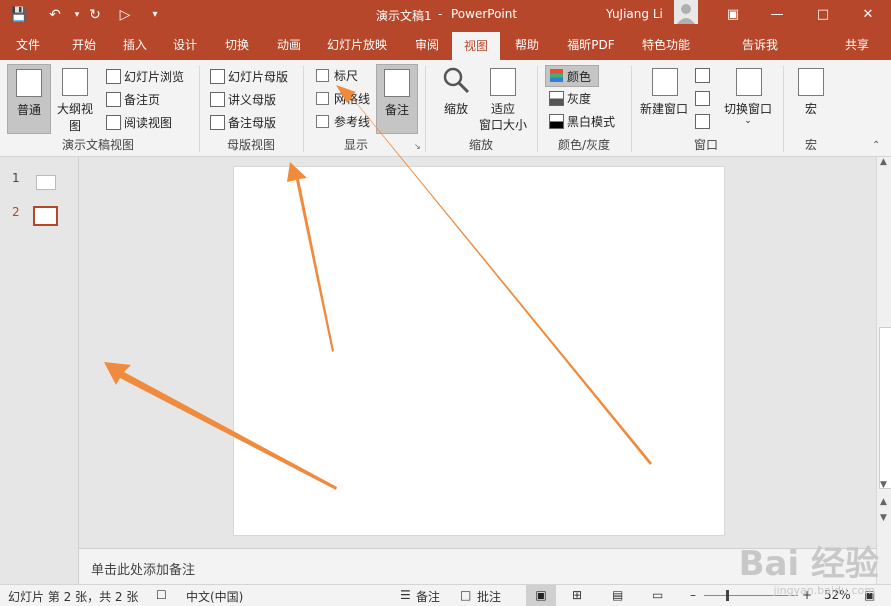 The image size is (891, 606). Describe the element at coordinates (84, 45) in the screenshot. I see `tab-home: 开始` at that location.